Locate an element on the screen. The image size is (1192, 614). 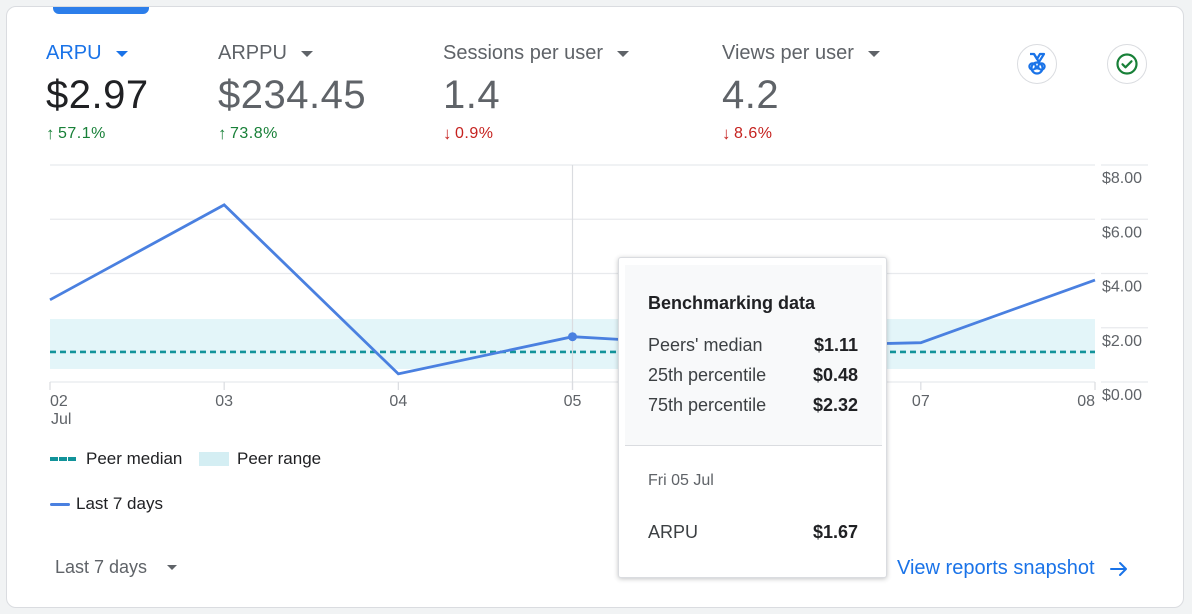
x-tick-label: 04 is located at coordinates (398, 401).